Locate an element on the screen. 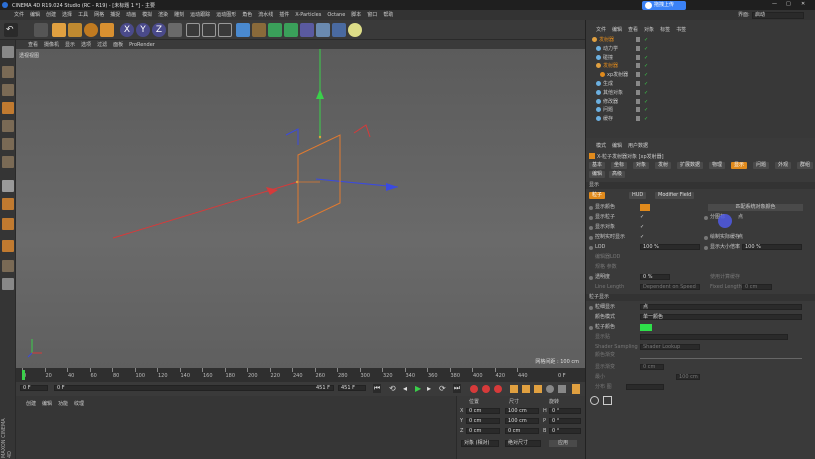 Image resolution: width=815 pixels, height=459 pixels. coord-mode-select: 对象 (相对) is located at coordinates (480, 443).